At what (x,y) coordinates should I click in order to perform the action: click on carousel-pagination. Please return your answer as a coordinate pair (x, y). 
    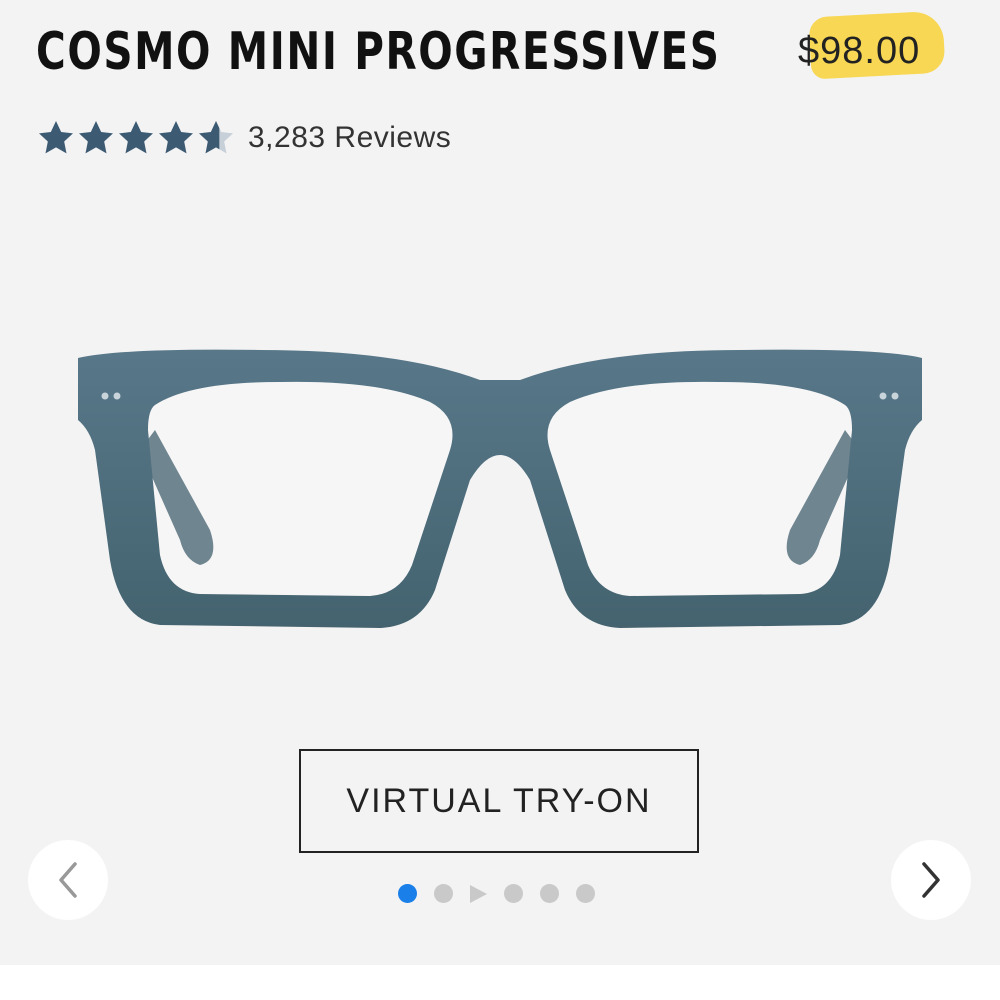
    Looking at the image, I should click on (505, 893).